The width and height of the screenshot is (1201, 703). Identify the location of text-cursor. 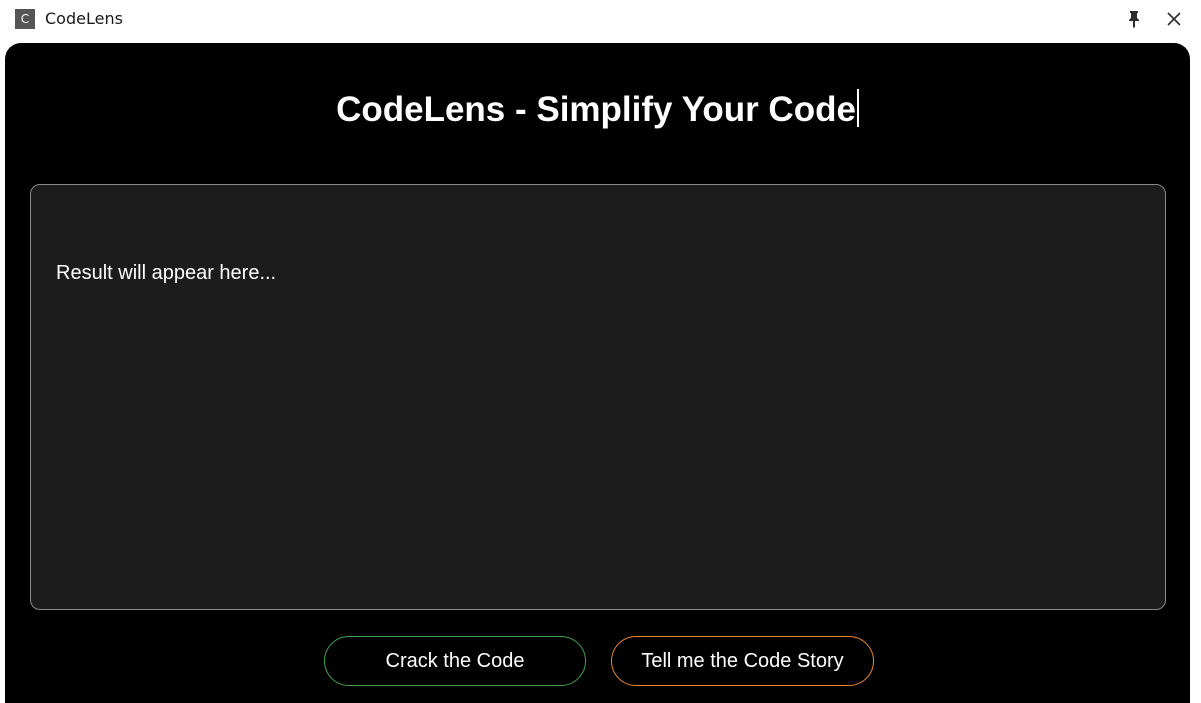
(857, 108).